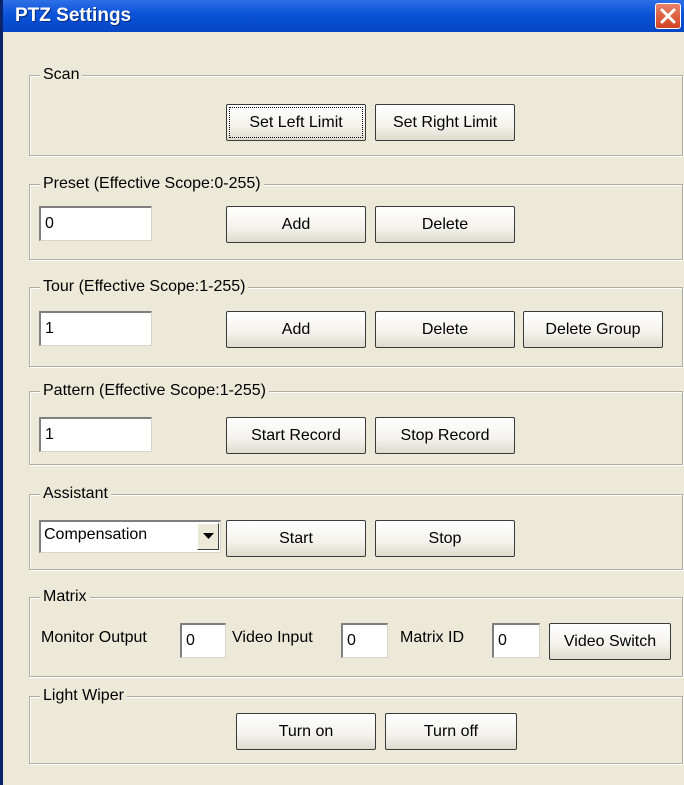 This screenshot has height=785, width=684. What do you see at coordinates (296, 435) in the screenshot?
I see `start-record-button: Start Record` at bounding box center [296, 435].